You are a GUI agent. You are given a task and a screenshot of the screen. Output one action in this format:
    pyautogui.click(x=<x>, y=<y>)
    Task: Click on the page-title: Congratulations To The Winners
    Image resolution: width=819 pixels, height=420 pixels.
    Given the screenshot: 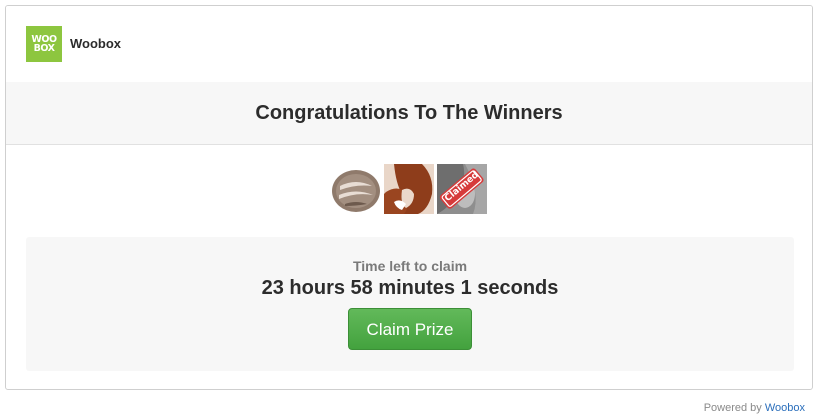 What is the action you would take?
    pyautogui.click(x=409, y=112)
    